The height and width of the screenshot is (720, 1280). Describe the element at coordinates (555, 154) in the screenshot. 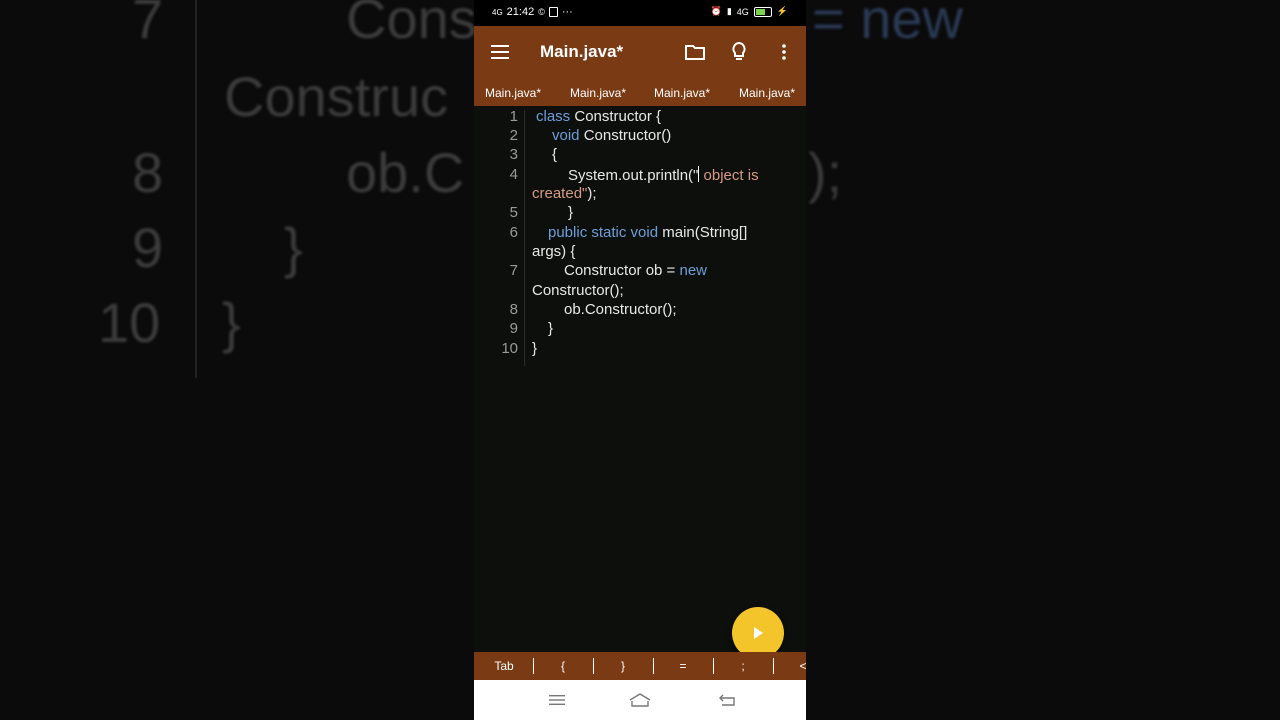

I see `code-line: {` at that location.